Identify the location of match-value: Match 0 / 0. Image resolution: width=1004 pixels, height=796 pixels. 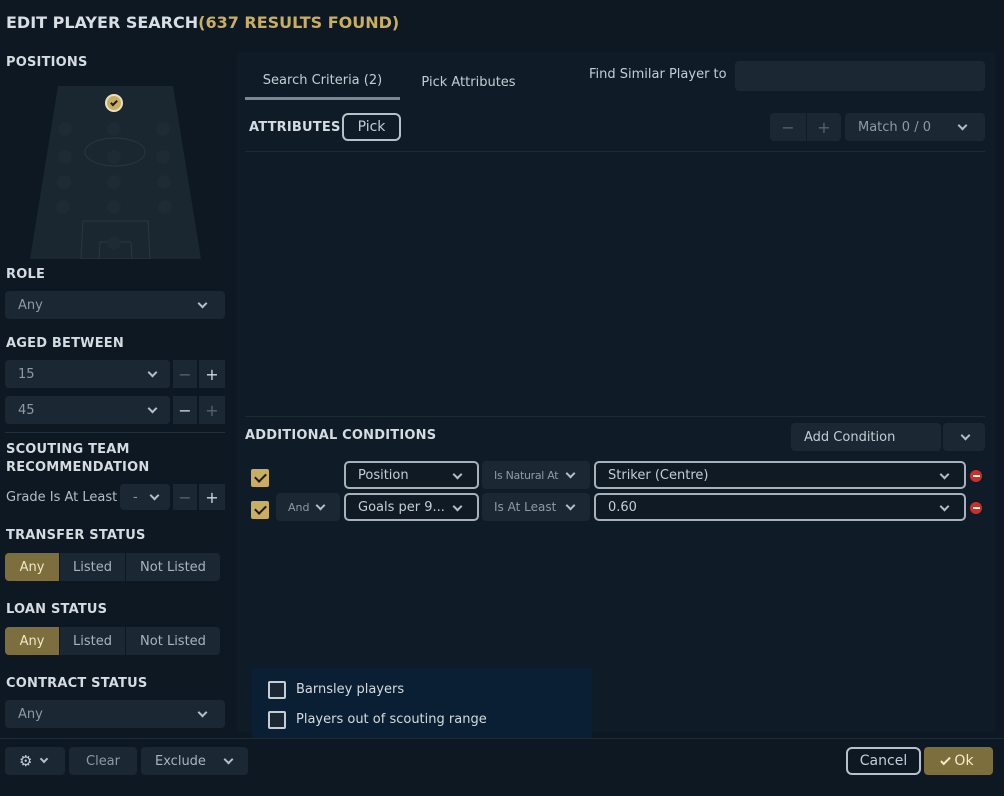
(894, 127).